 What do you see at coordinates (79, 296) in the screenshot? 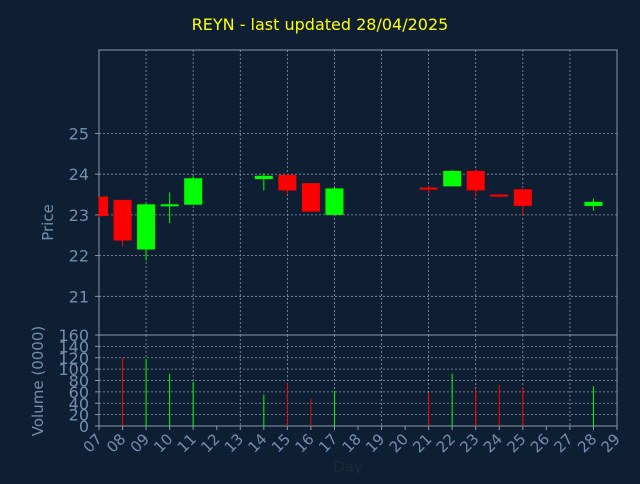
I see `price-tick-label: 21` at bounding box center [79, 296].